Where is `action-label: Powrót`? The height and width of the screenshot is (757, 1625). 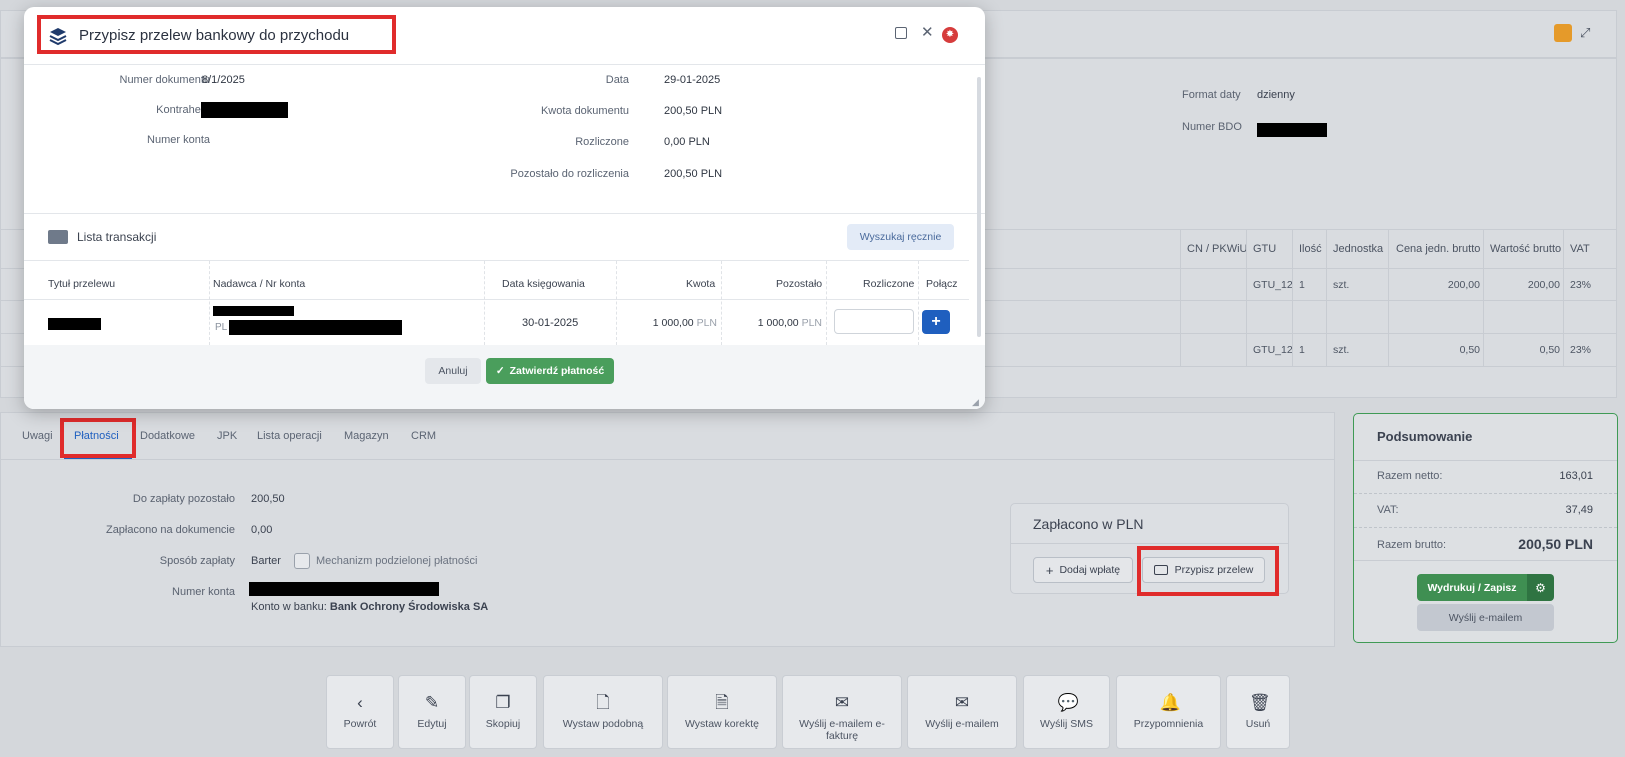
action-label: Powrót is located at coordinates (360, 724).